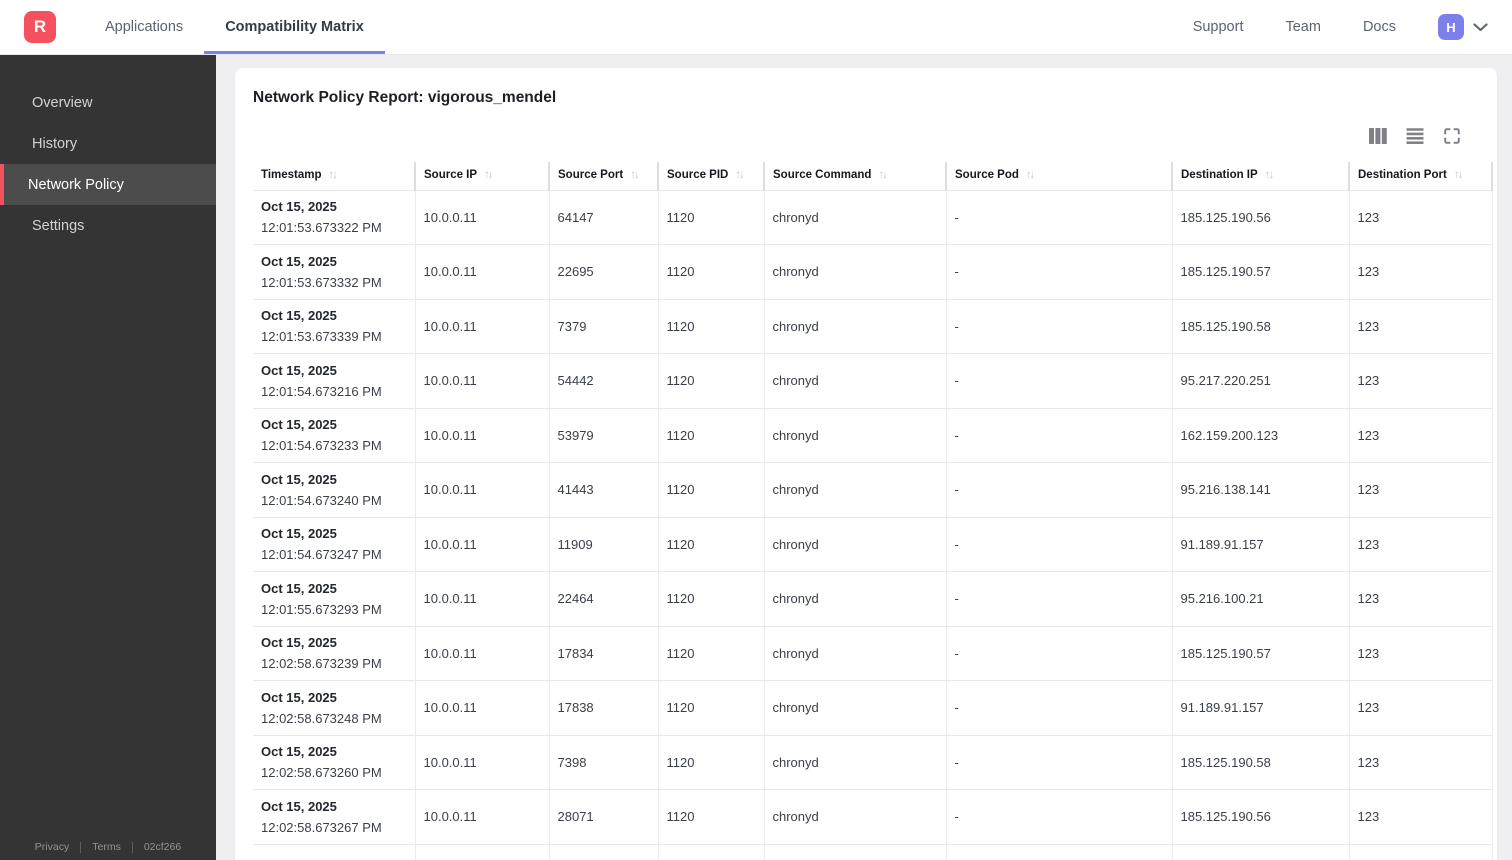  Describe the element at coordinates (603, 380) in the screenshot. I see `cell-source-port: 54442` at that location.